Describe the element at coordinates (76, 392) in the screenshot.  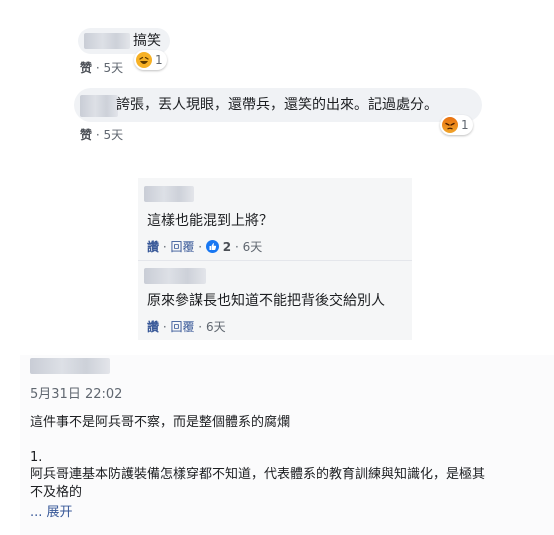
I see `post-date: 5月31日 22:02` at that location.